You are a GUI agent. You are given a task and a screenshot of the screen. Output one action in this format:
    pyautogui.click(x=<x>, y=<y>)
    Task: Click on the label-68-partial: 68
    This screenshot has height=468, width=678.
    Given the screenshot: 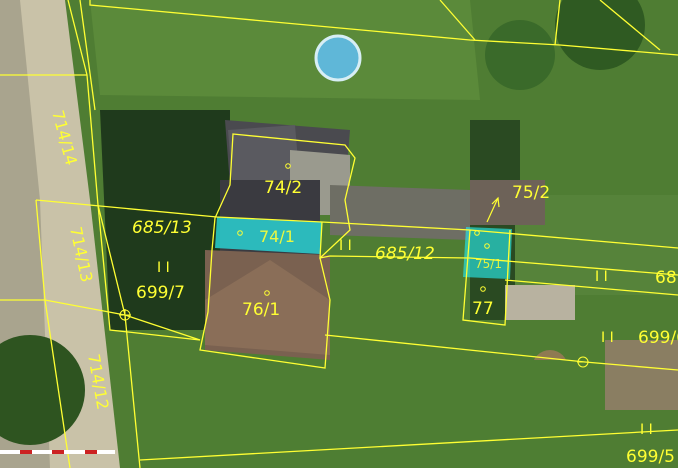 What is the action you would take?
    pyautogui.click(x=666, y=278)
    